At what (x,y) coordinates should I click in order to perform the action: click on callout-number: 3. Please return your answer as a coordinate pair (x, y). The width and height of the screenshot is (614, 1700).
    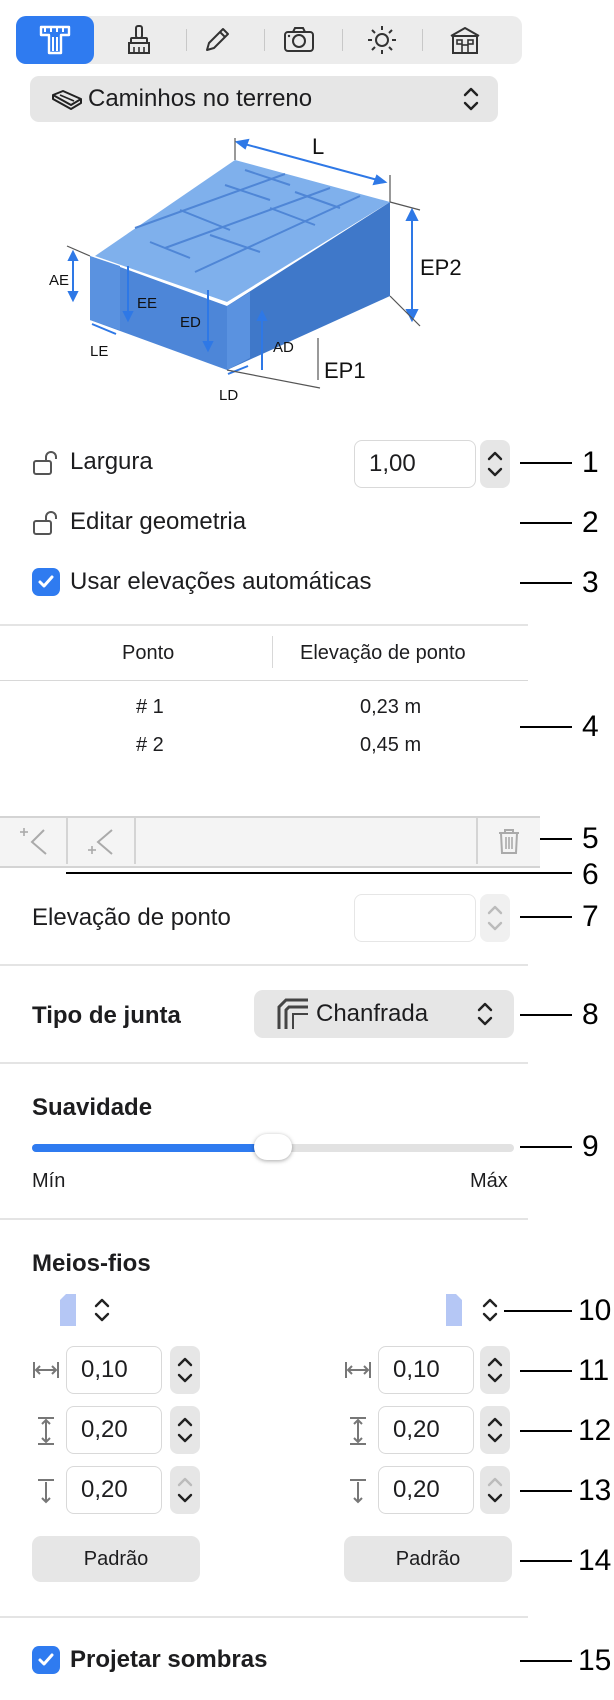
    Looking at the image, I should click on (590, 582).